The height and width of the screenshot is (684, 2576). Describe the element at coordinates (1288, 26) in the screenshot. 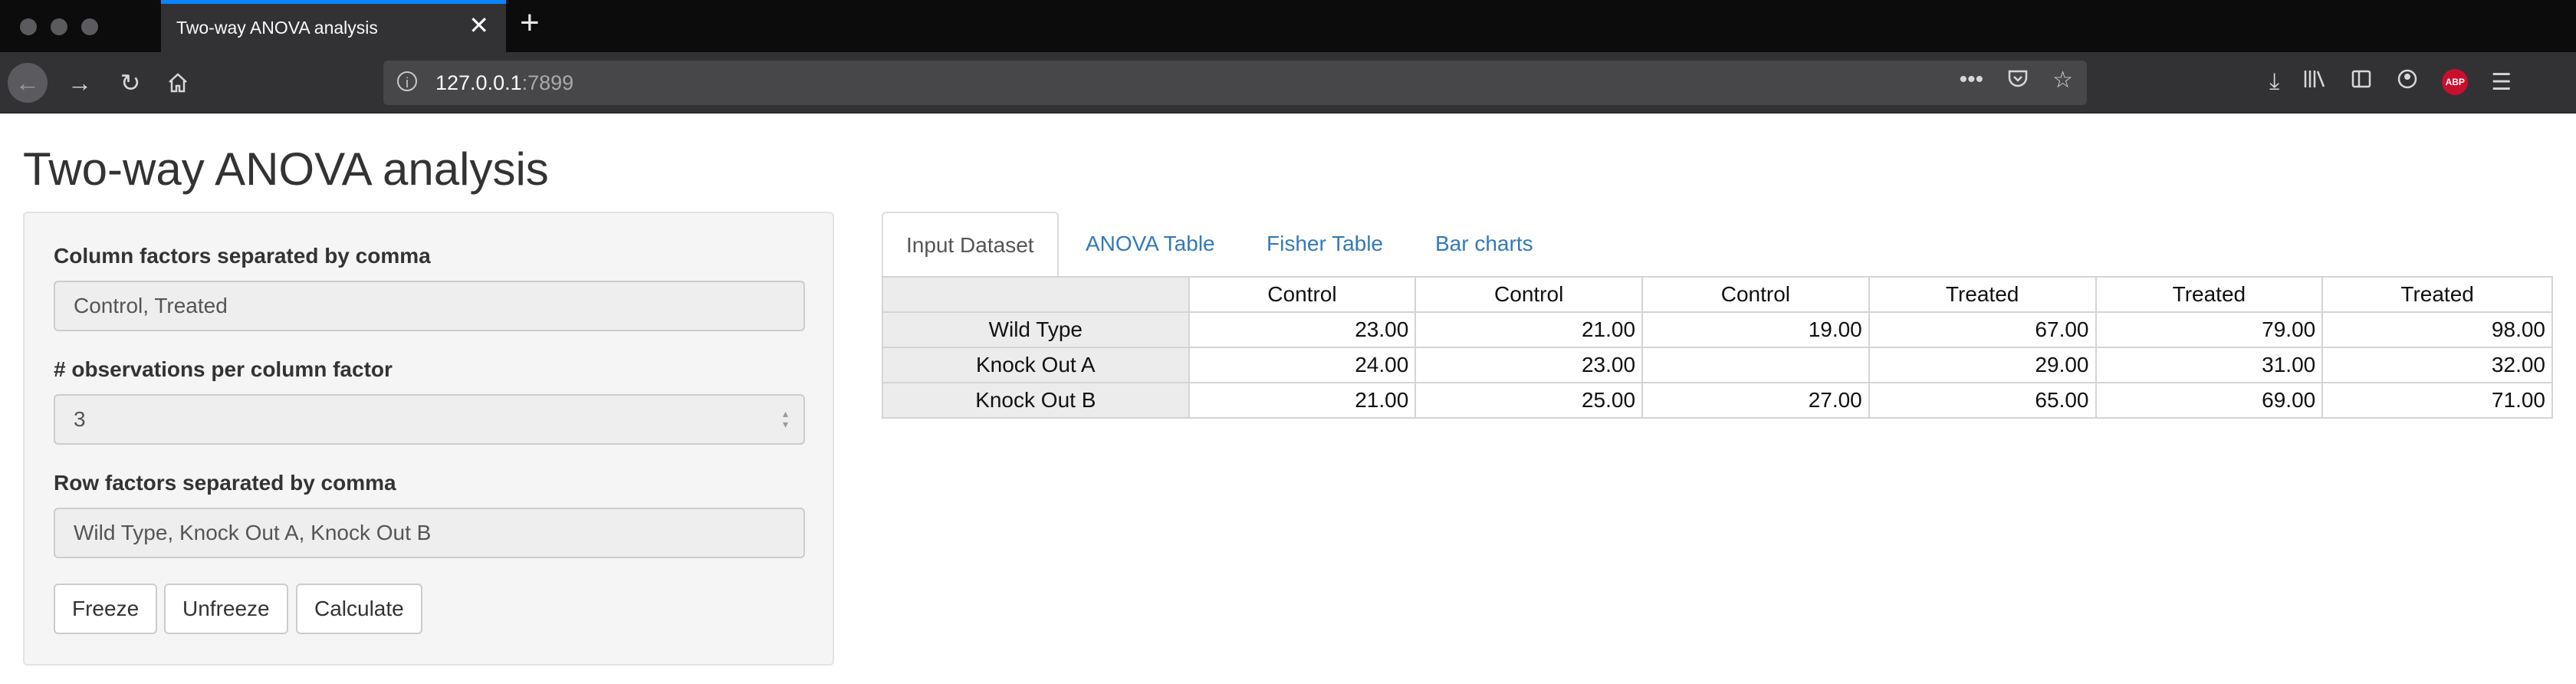

I see `browser-tab-strip: Two-way ANOVA analysis ✕ +` at that location.